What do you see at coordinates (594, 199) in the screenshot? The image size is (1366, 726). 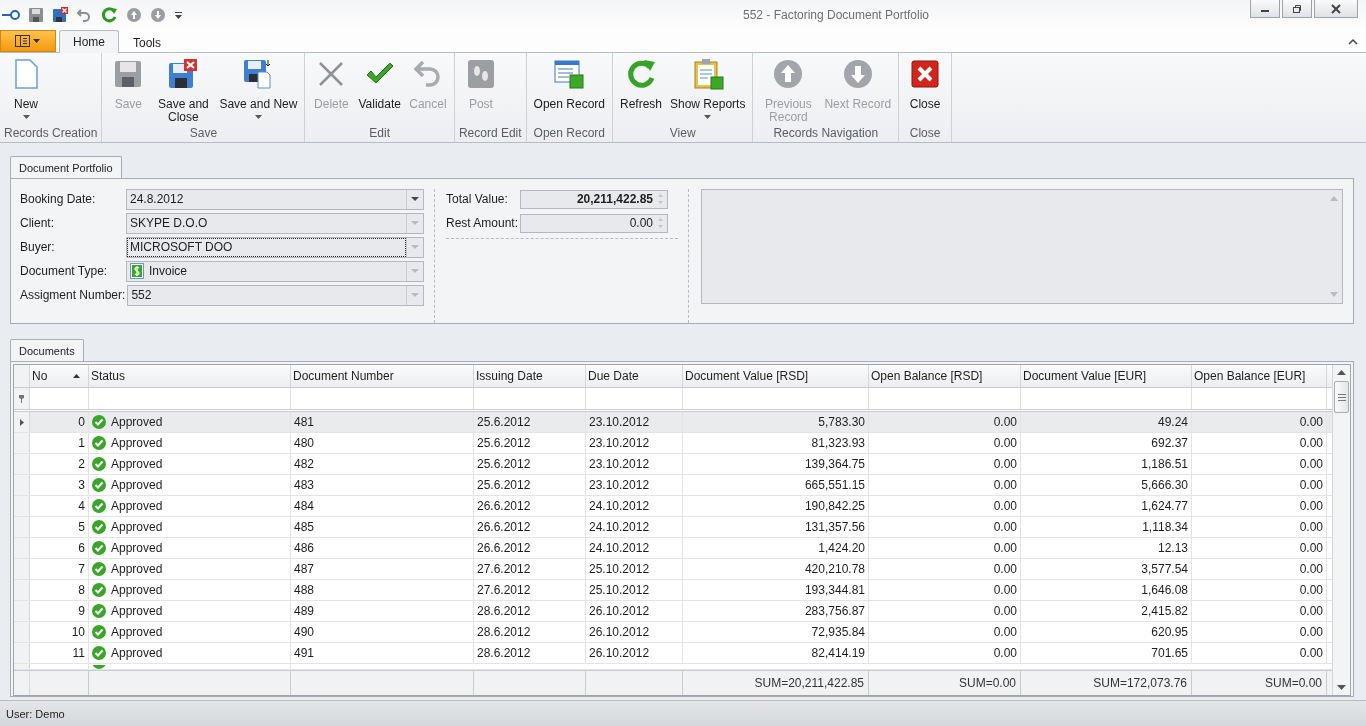 I see `amount-field: 20,211,422.85` at bounding box center [594, 199].